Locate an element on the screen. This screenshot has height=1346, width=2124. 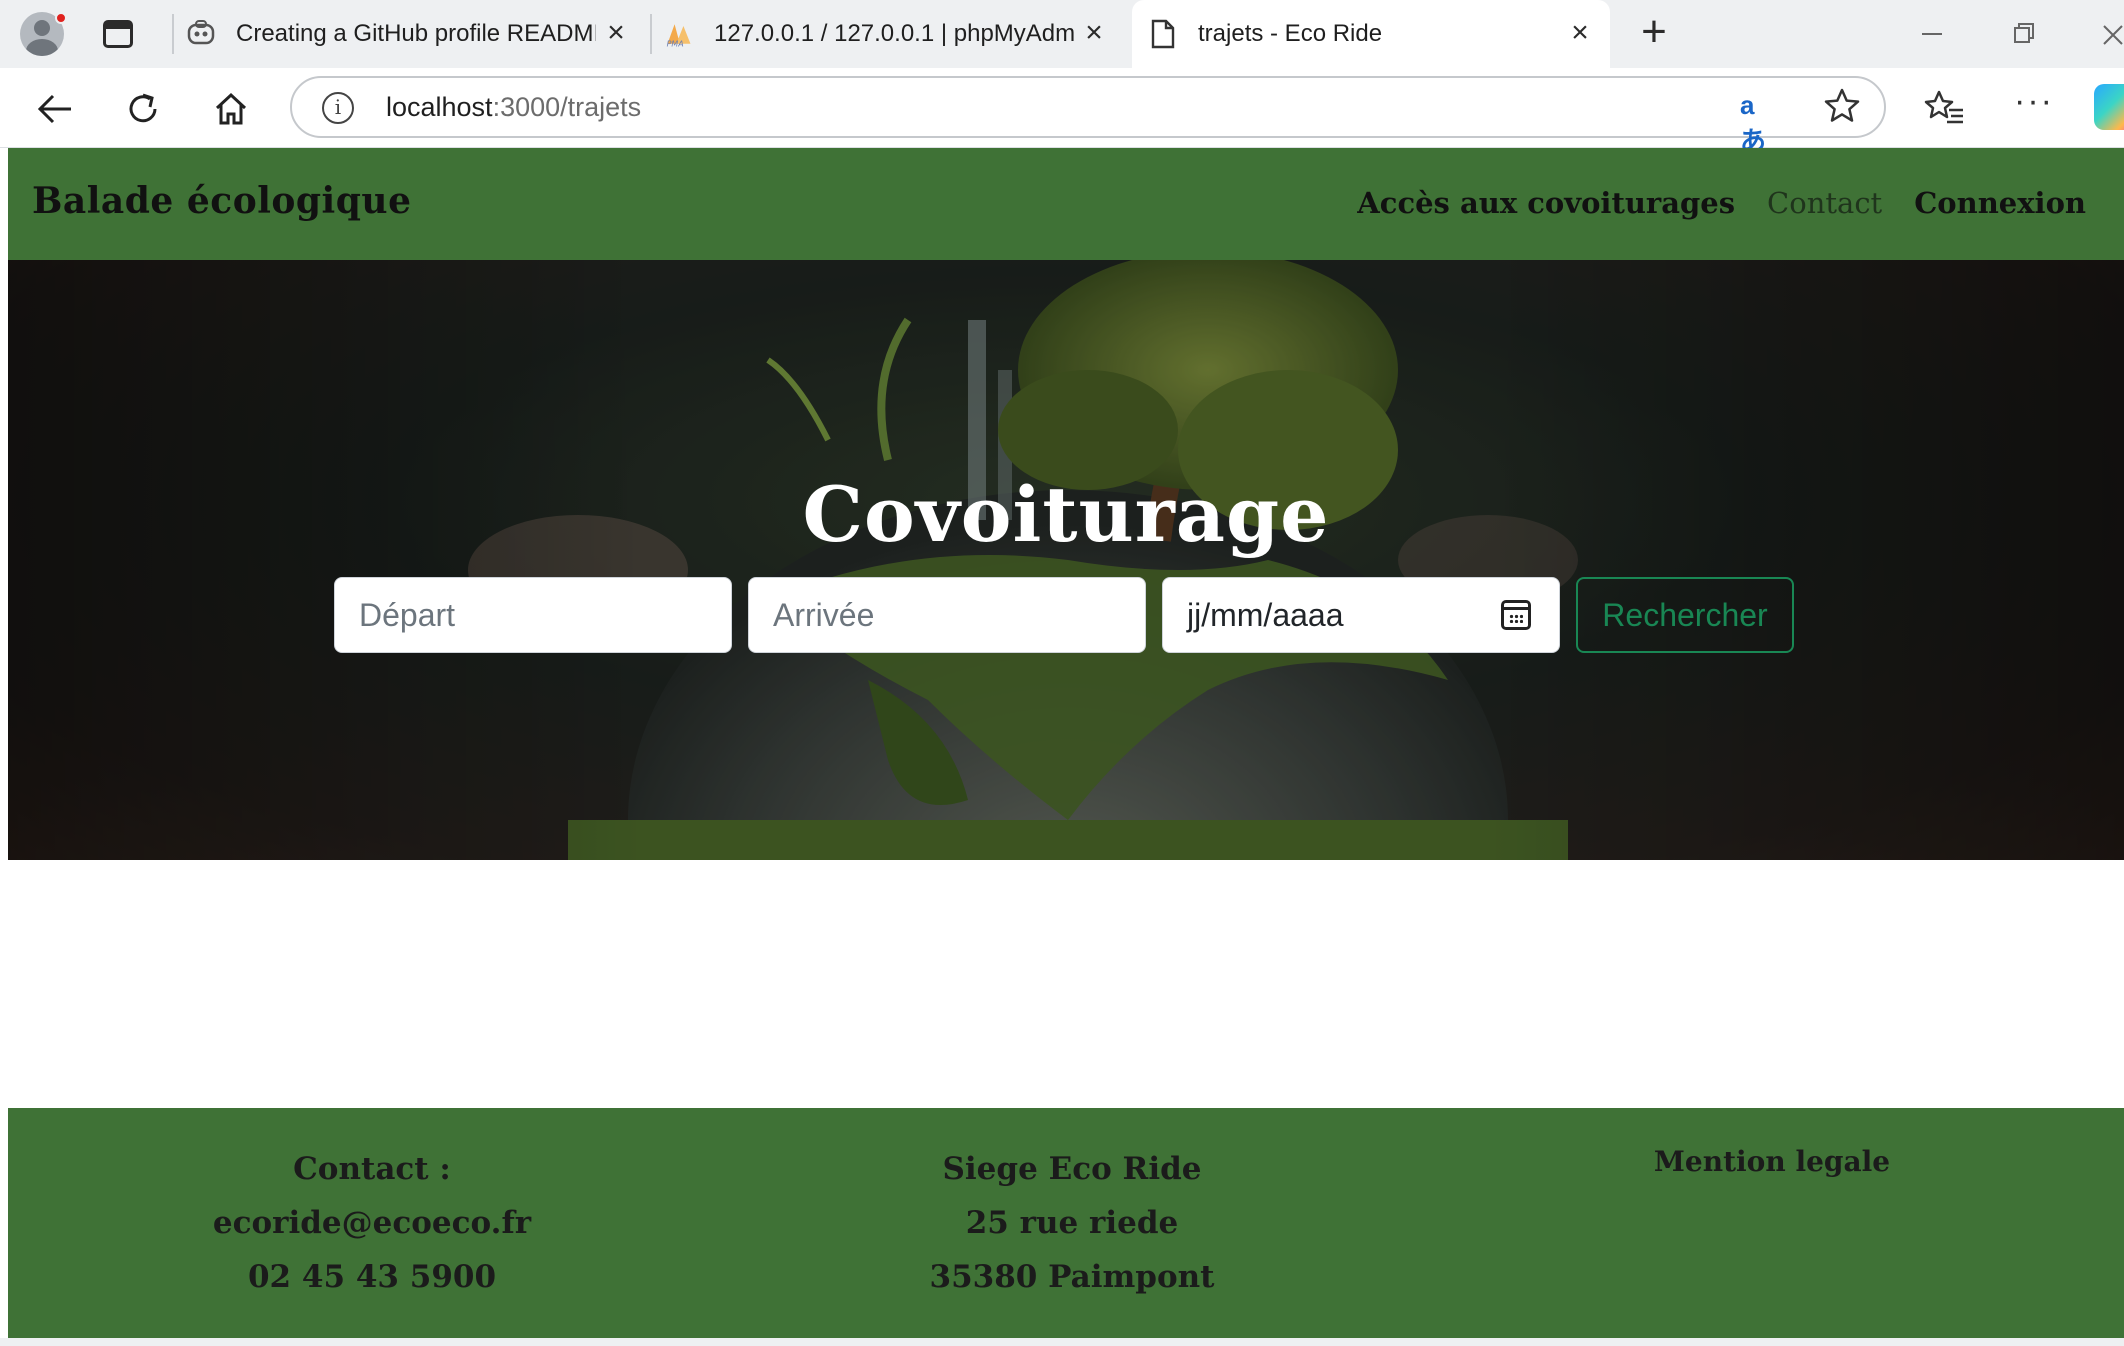
tab-phpmyadmin: PMA 127.0.0.1 / 127.0.0.1 | phpMyAdm × is located at coordinates (894, 34).